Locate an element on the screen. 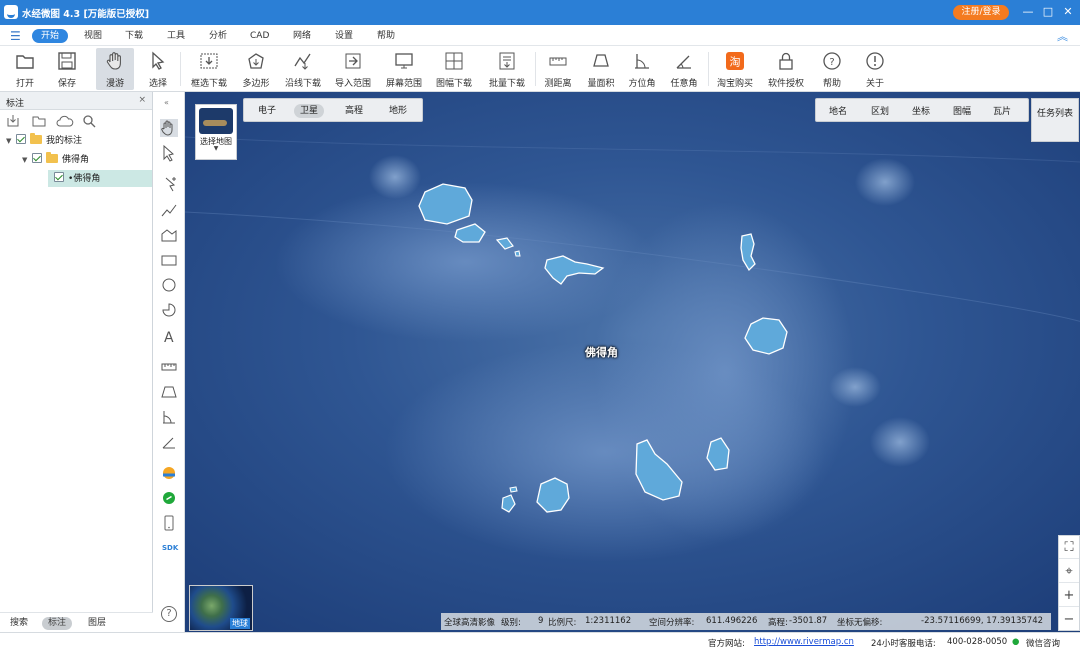  measure-area-button: 量面积 is located at coordinates (601, 69).